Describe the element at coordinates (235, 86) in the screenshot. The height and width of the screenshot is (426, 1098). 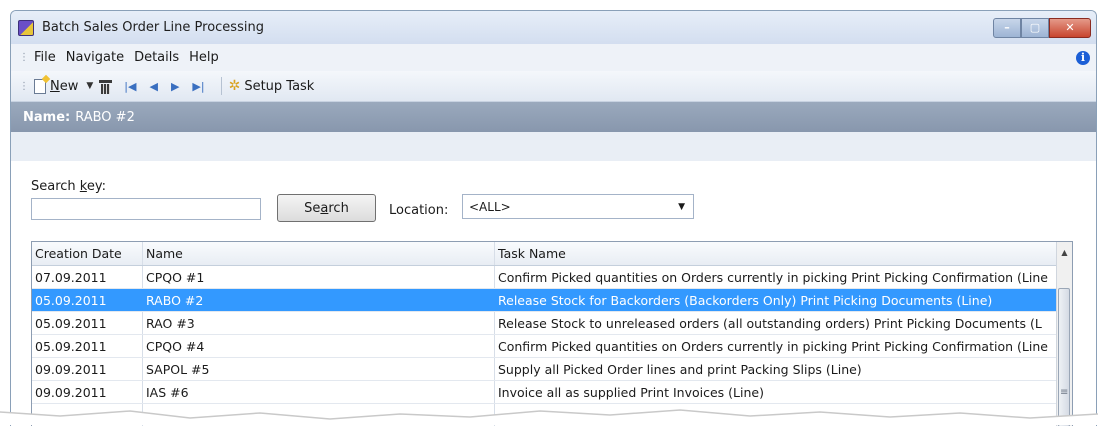
I see `setup-task-icon: ✲` at that location.